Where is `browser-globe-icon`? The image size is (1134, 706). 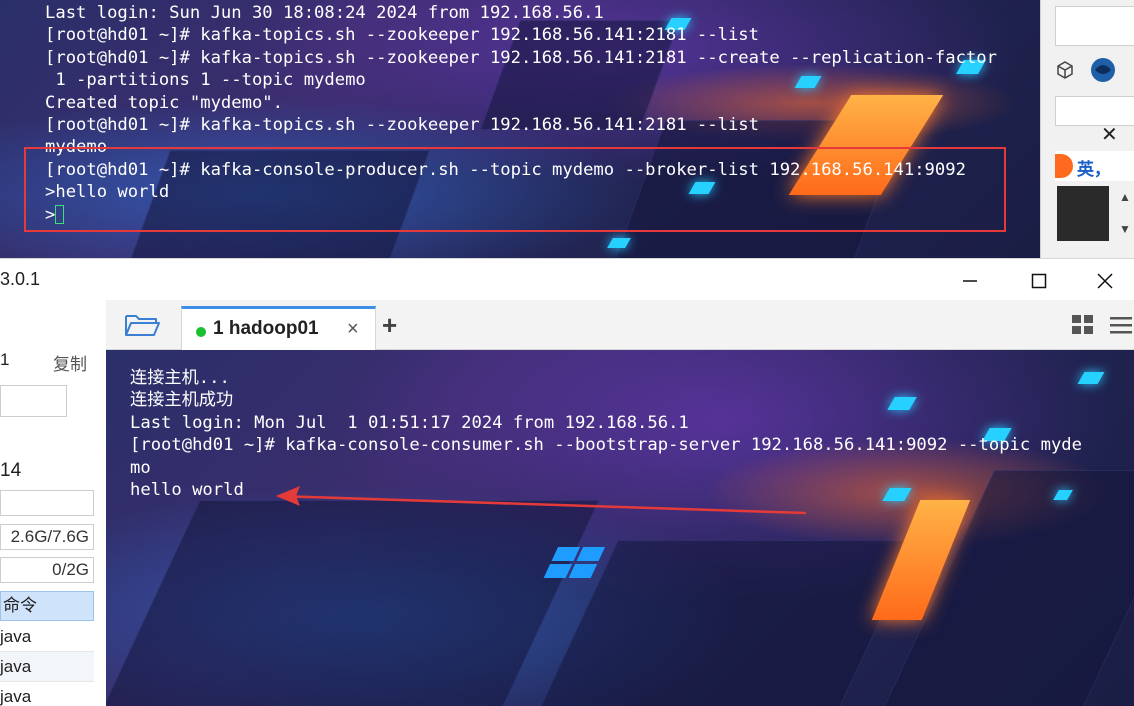 browser-globe-icon is located at coordinates (1103, 70).